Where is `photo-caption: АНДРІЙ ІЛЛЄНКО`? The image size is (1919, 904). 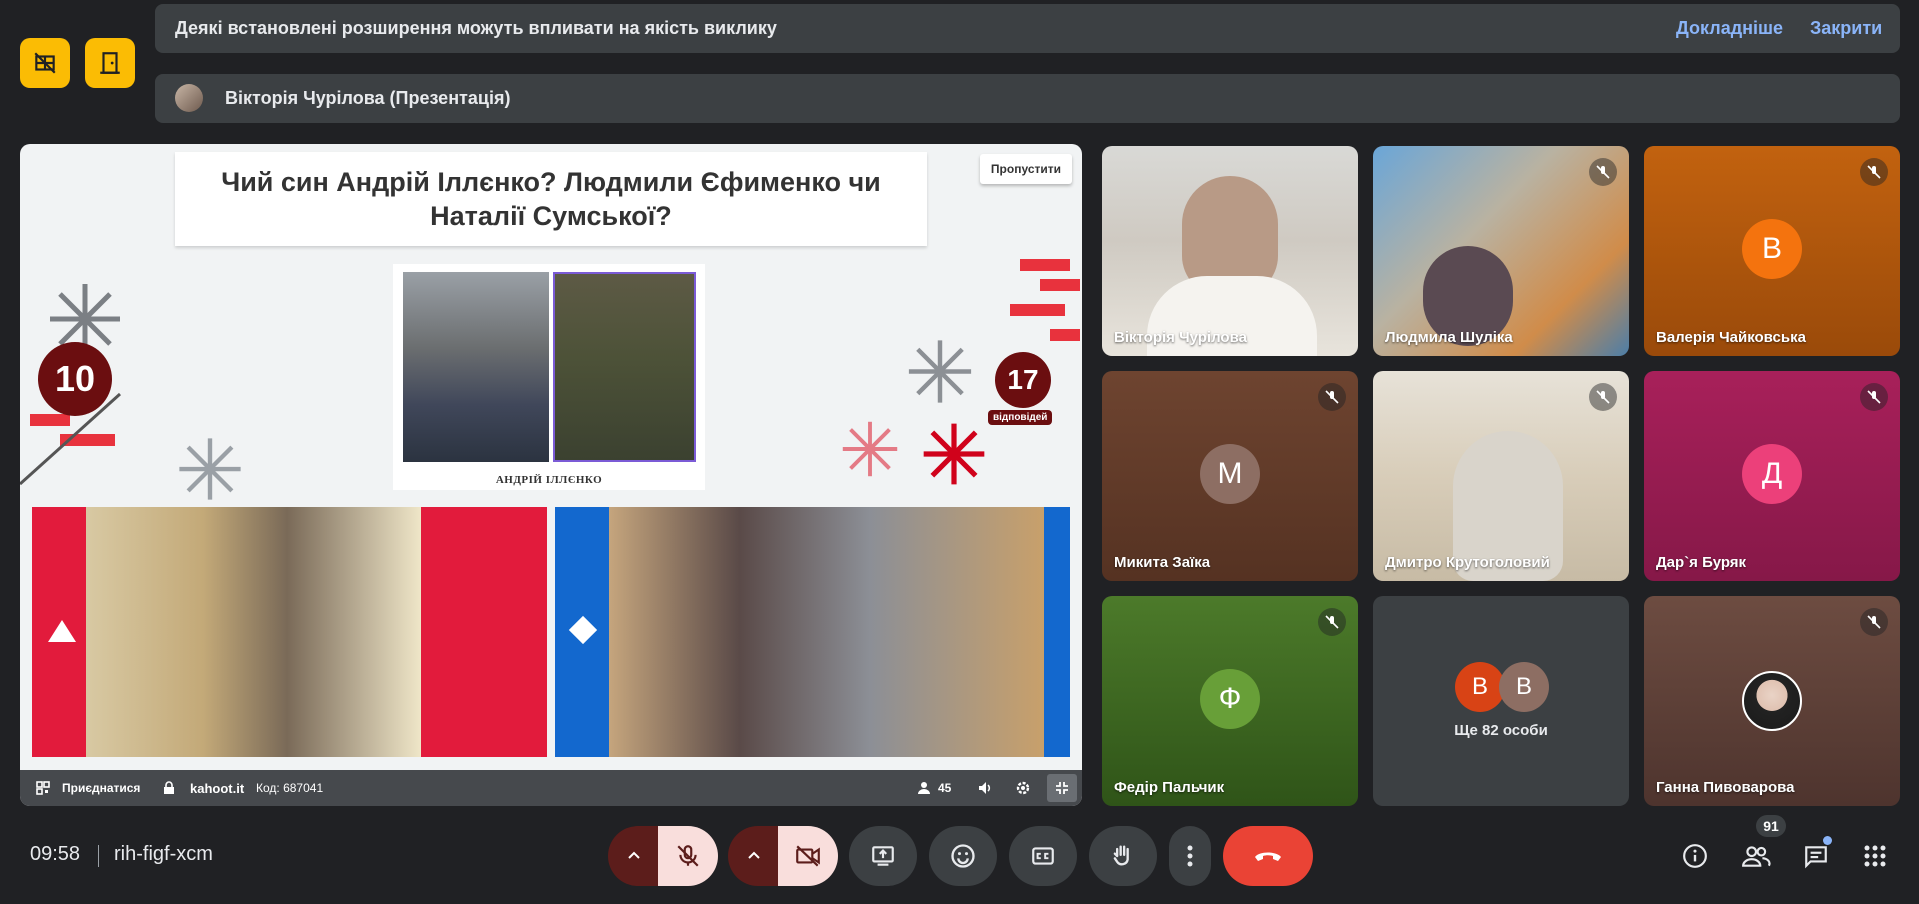 photo-caption: АНДРІЙ ІЛЛЄНКО is located at coordinates (549, 480).